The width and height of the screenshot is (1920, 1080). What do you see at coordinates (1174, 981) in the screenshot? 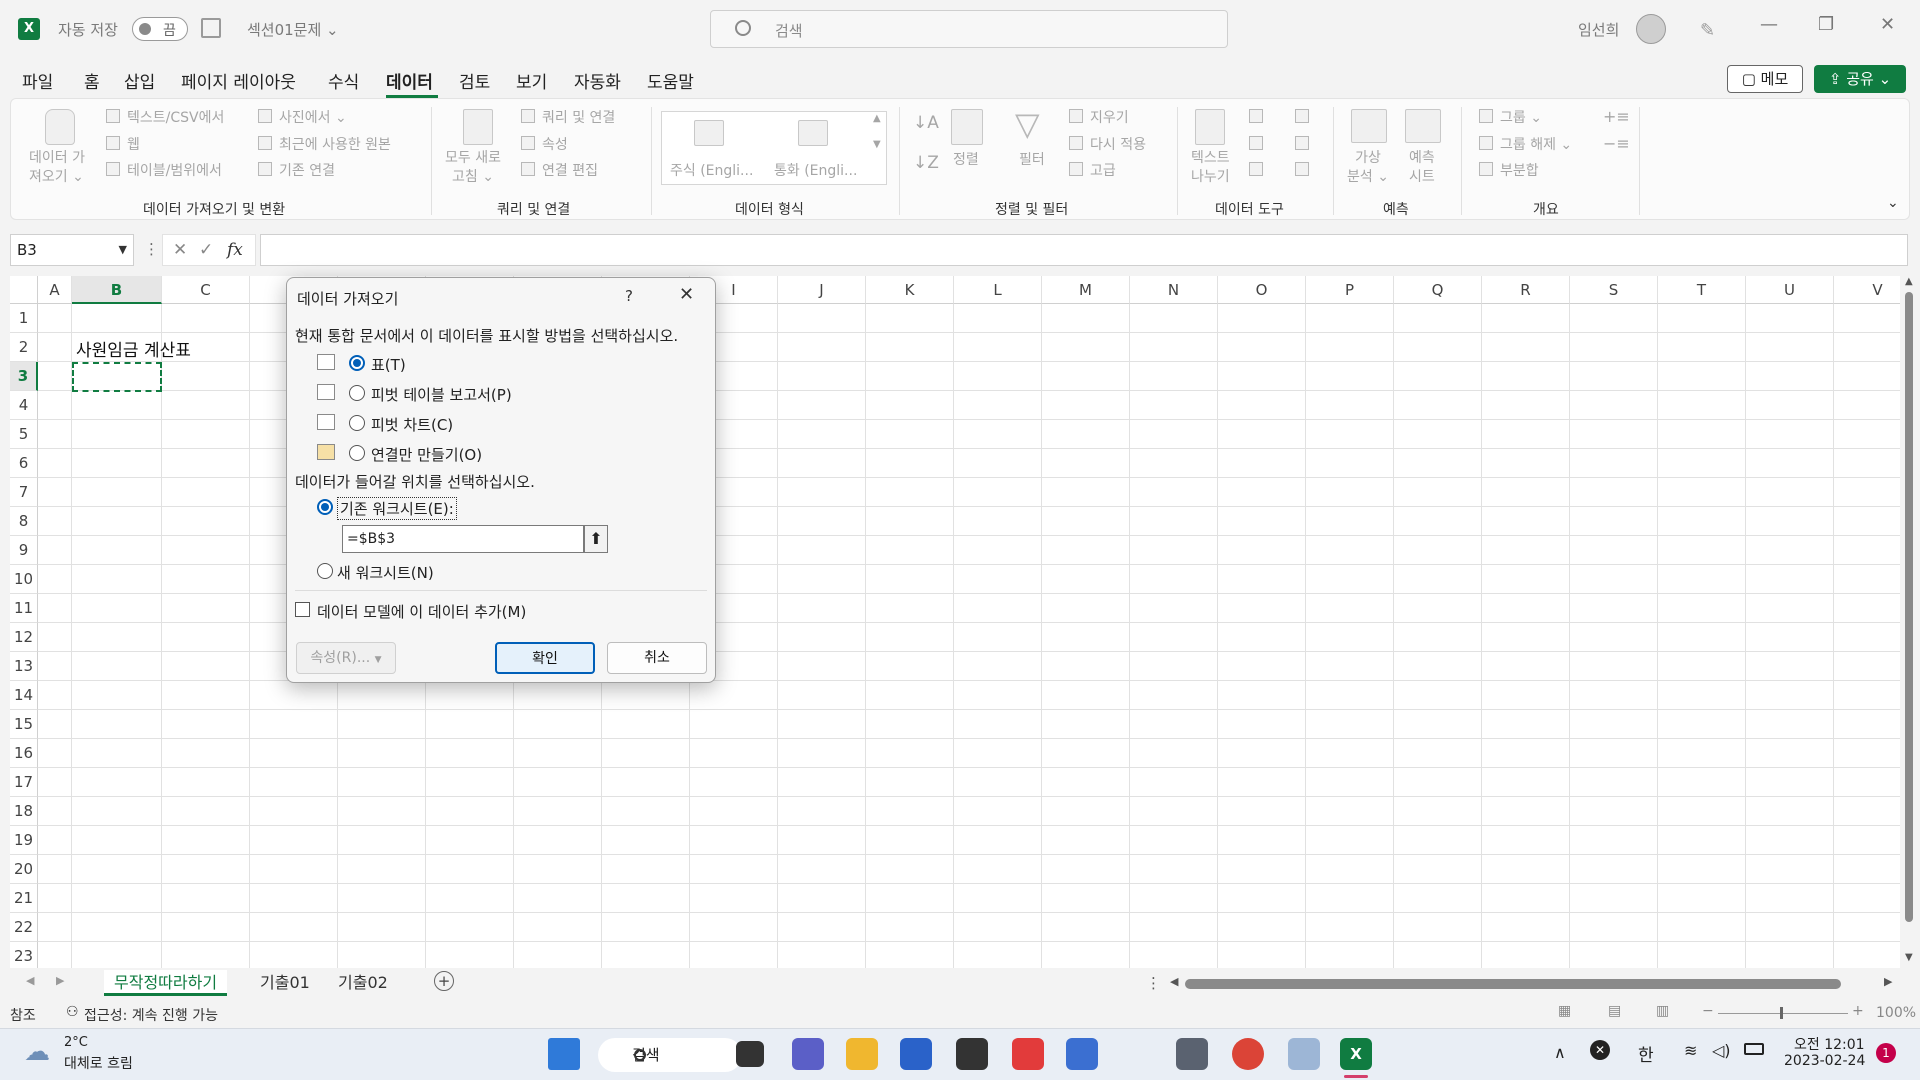
I see `scroll-left-icon: ◀` at bounding box center [1174, 981].